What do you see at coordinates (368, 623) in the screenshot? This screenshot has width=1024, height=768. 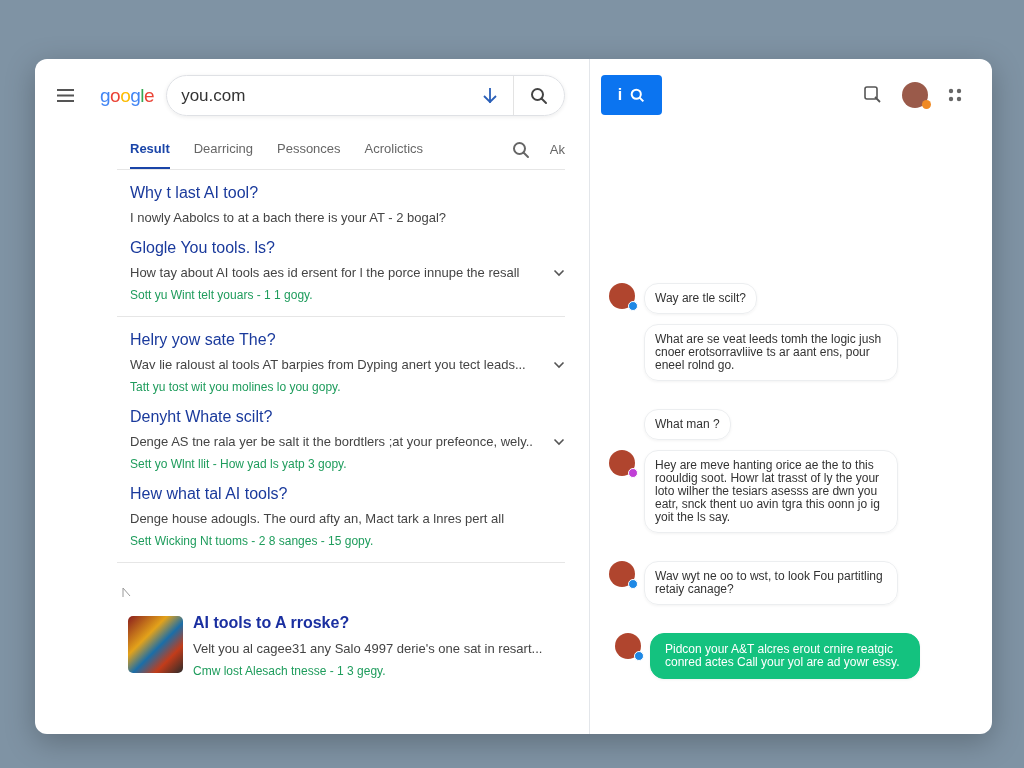 I see `result-title: AI tools to A rroske?` at bounding box center [368, 623].